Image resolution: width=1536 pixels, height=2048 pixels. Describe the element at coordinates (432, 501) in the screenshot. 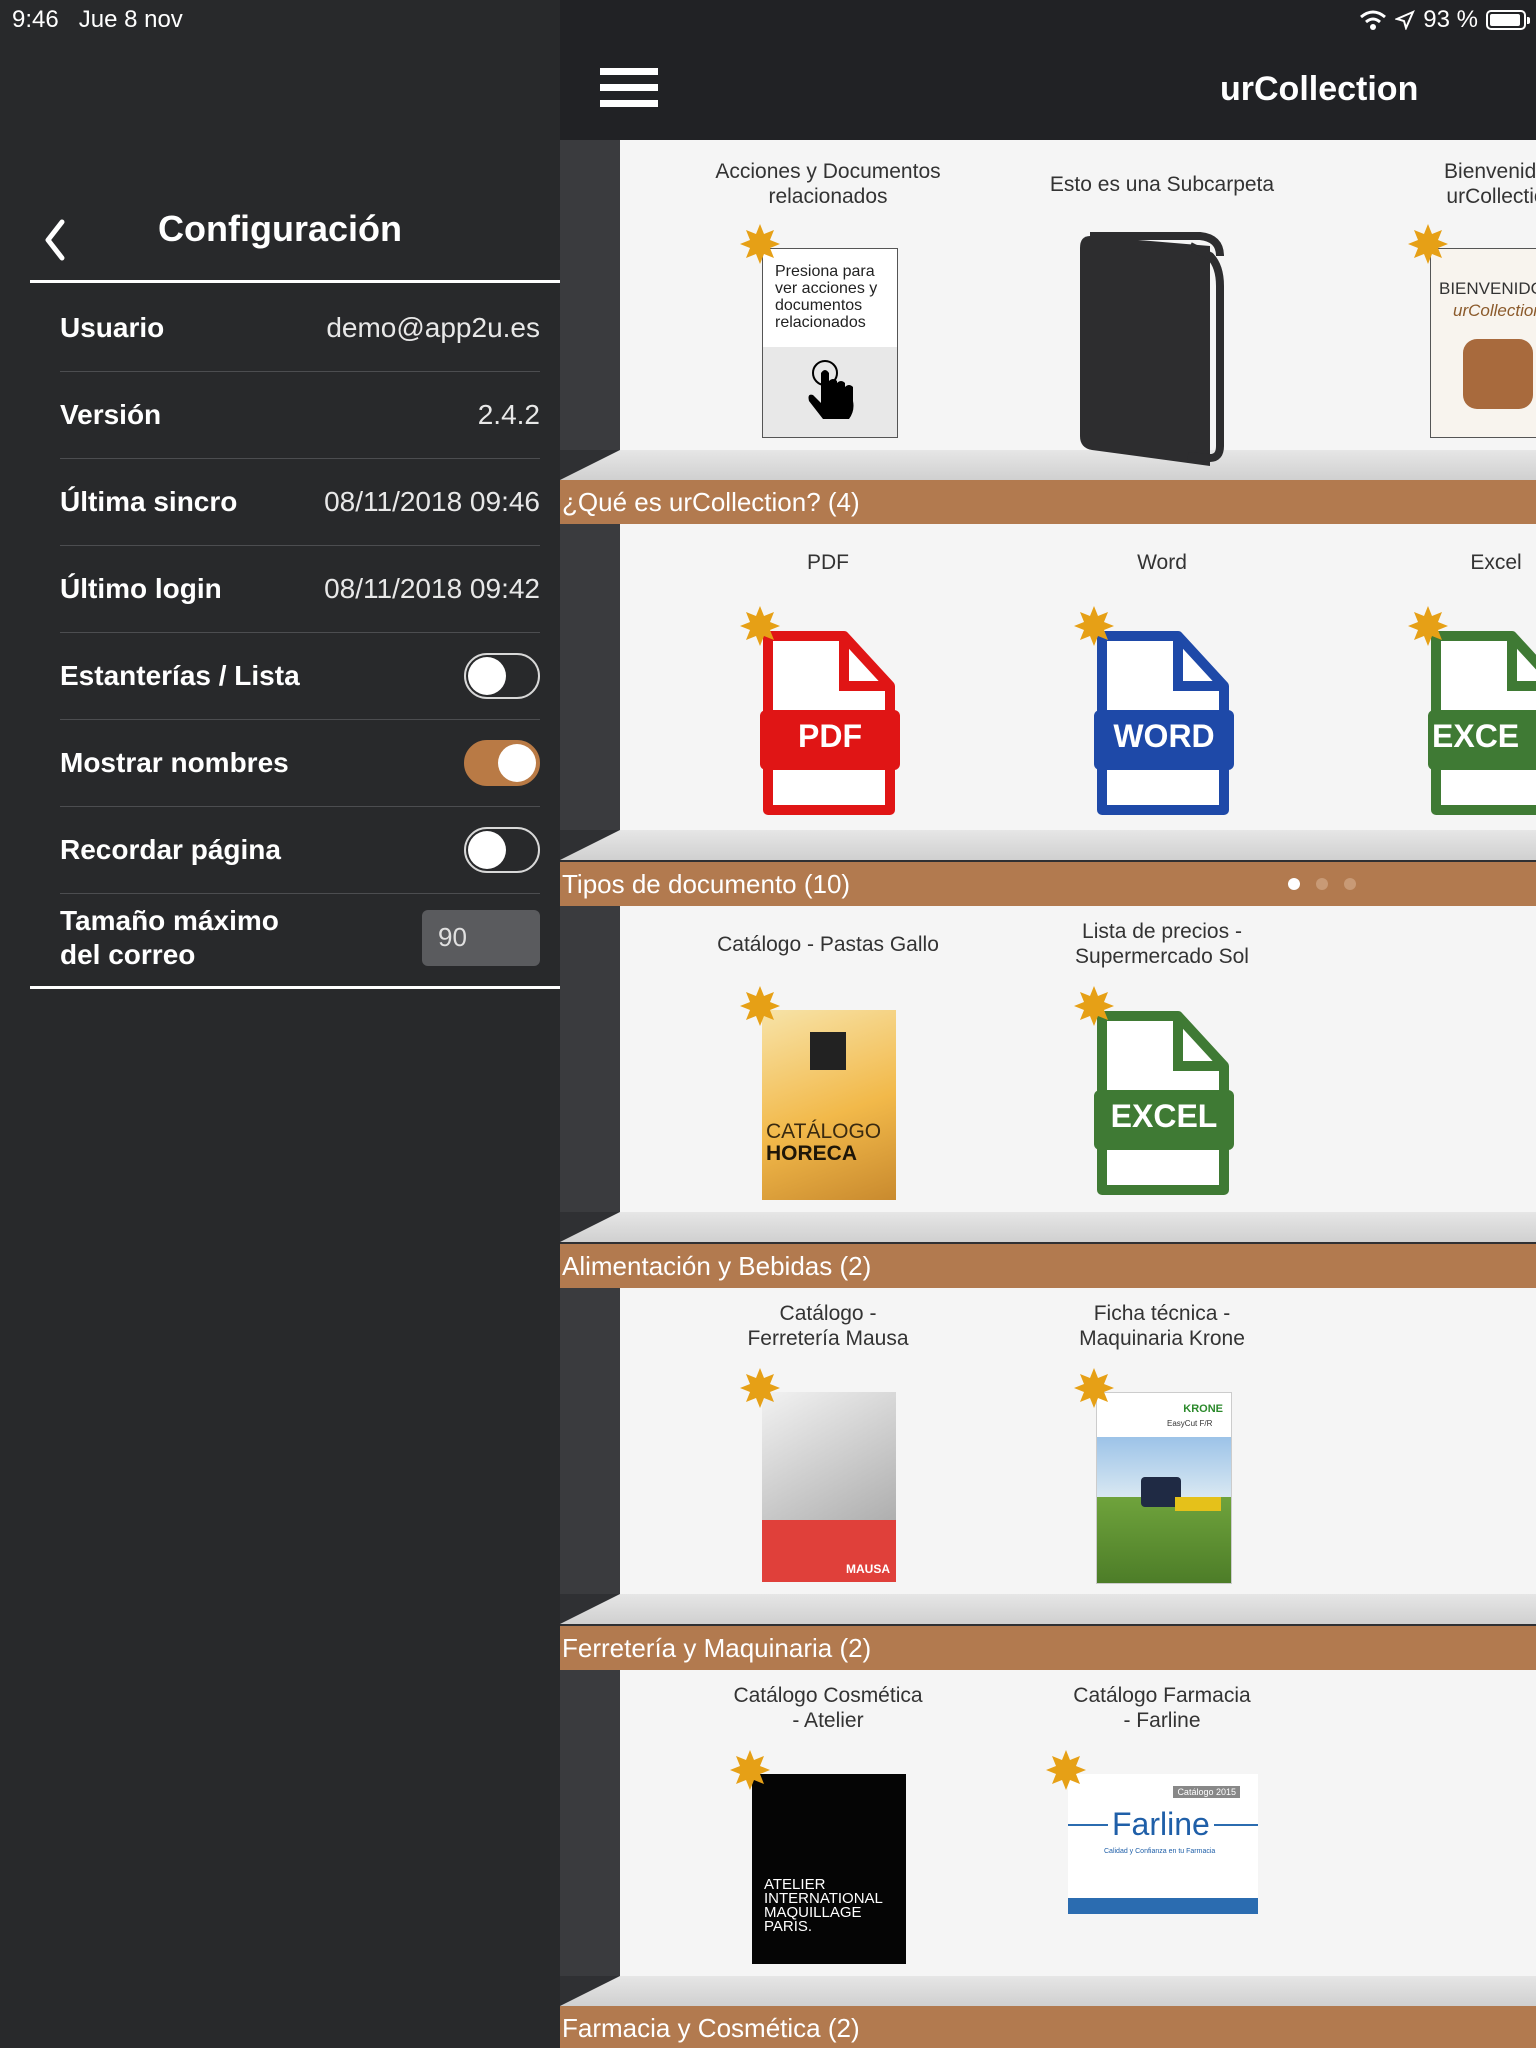

I see `row-value: 08/11/2018 09:46` at that location.